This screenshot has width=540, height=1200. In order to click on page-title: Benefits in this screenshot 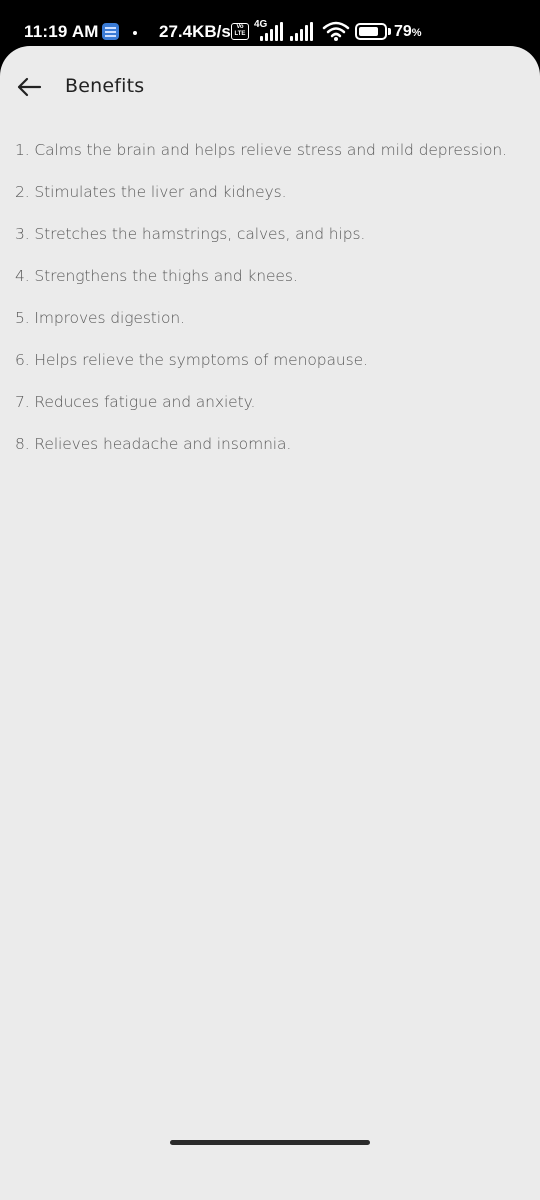, I will do `click(105, 86)`.